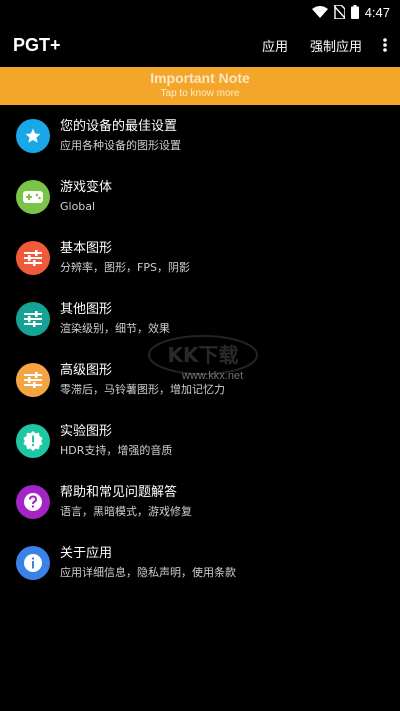 The width and height of the screenshot is (400, 711). What do you see at coordinates (200, 45) in the screenshot?
I see `app-bar: PGT+ 应用 强制应用` at bounding box center [200, 45].